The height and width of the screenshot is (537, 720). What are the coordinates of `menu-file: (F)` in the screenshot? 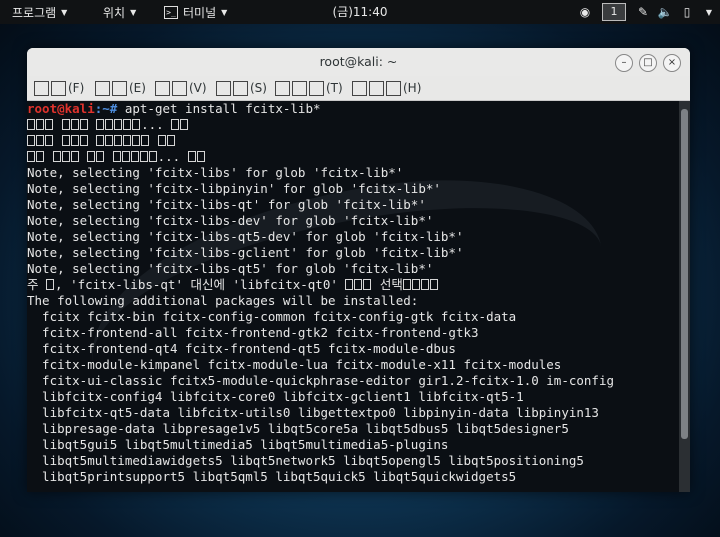 It's located at (59, 88).